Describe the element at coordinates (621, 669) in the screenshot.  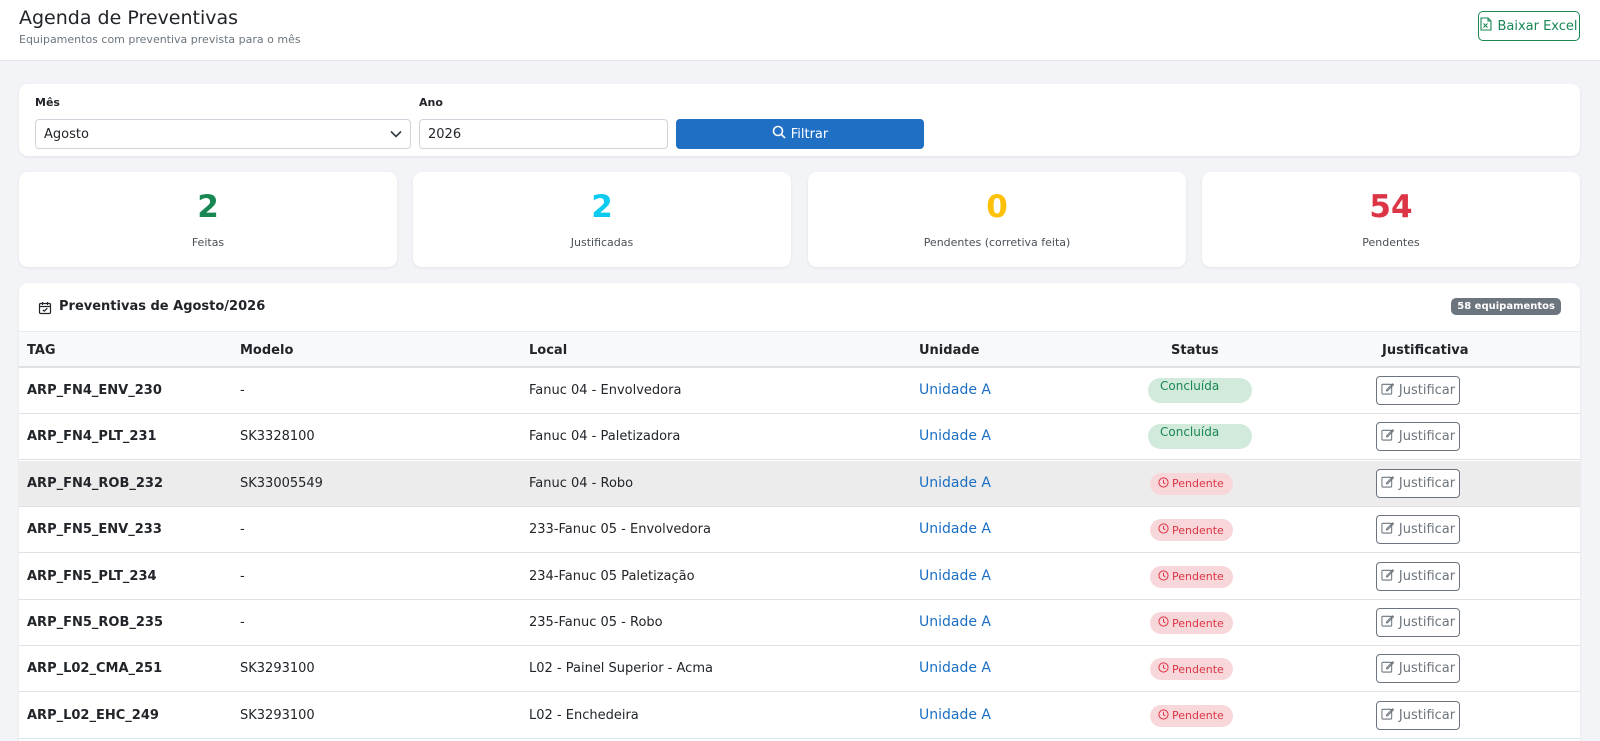
I see `cell-local: L02 - Painel Superior - Acma` at that location.